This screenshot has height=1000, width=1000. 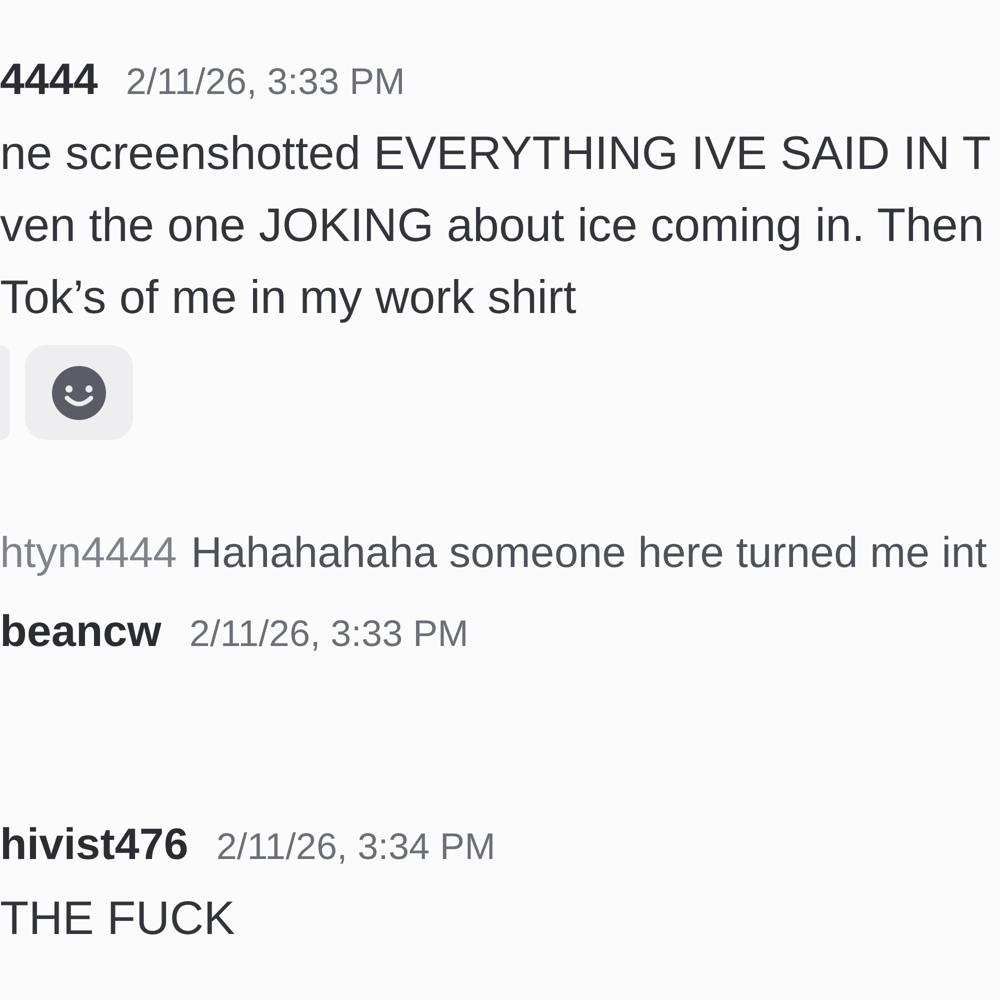 I want to click on timestamp: 2/11/26, 3:34 PM, so click(x=356, y=847).